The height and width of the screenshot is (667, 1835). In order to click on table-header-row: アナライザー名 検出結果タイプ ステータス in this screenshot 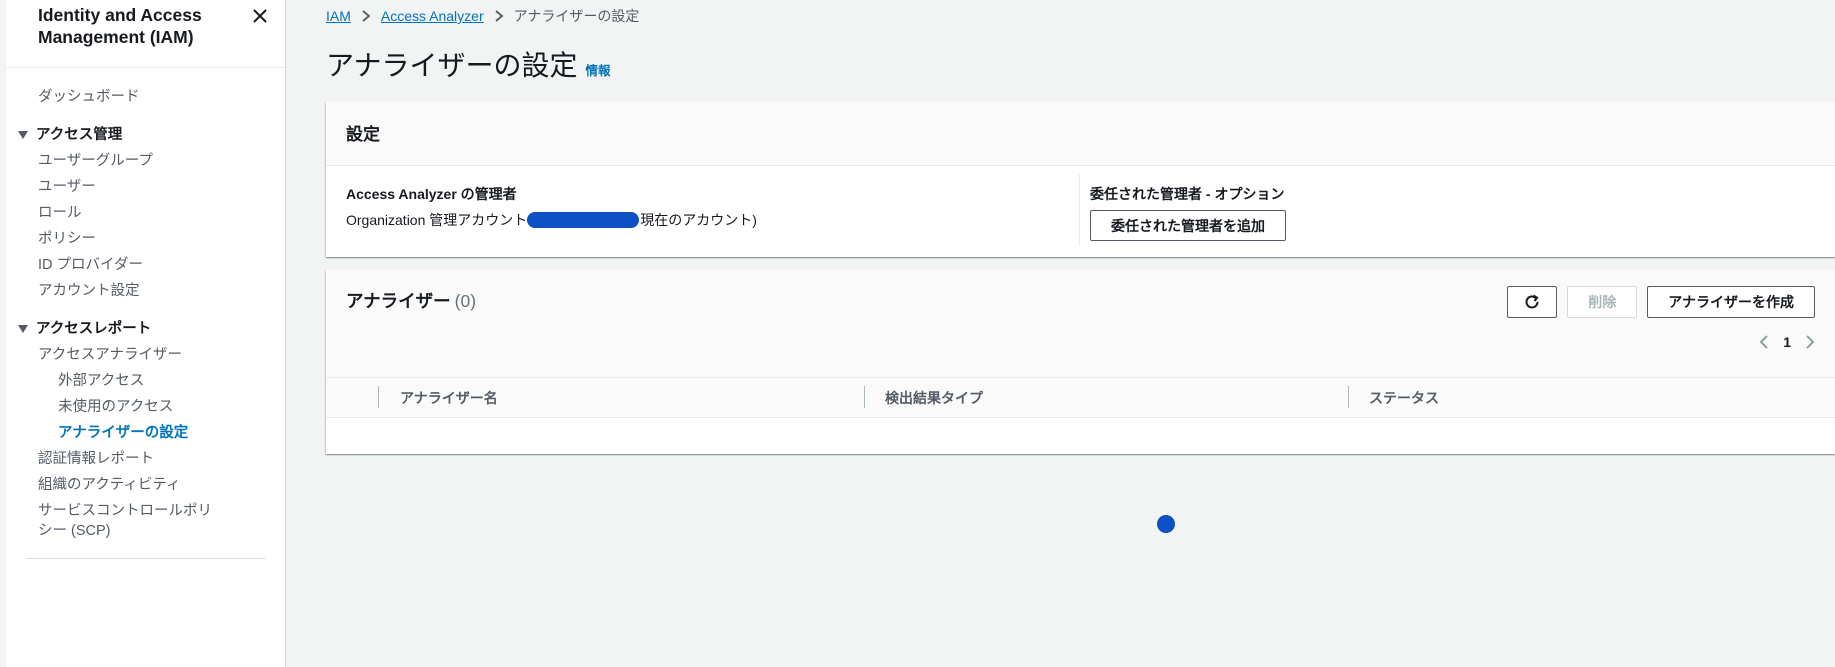, I will do `click(1080, 398)`.